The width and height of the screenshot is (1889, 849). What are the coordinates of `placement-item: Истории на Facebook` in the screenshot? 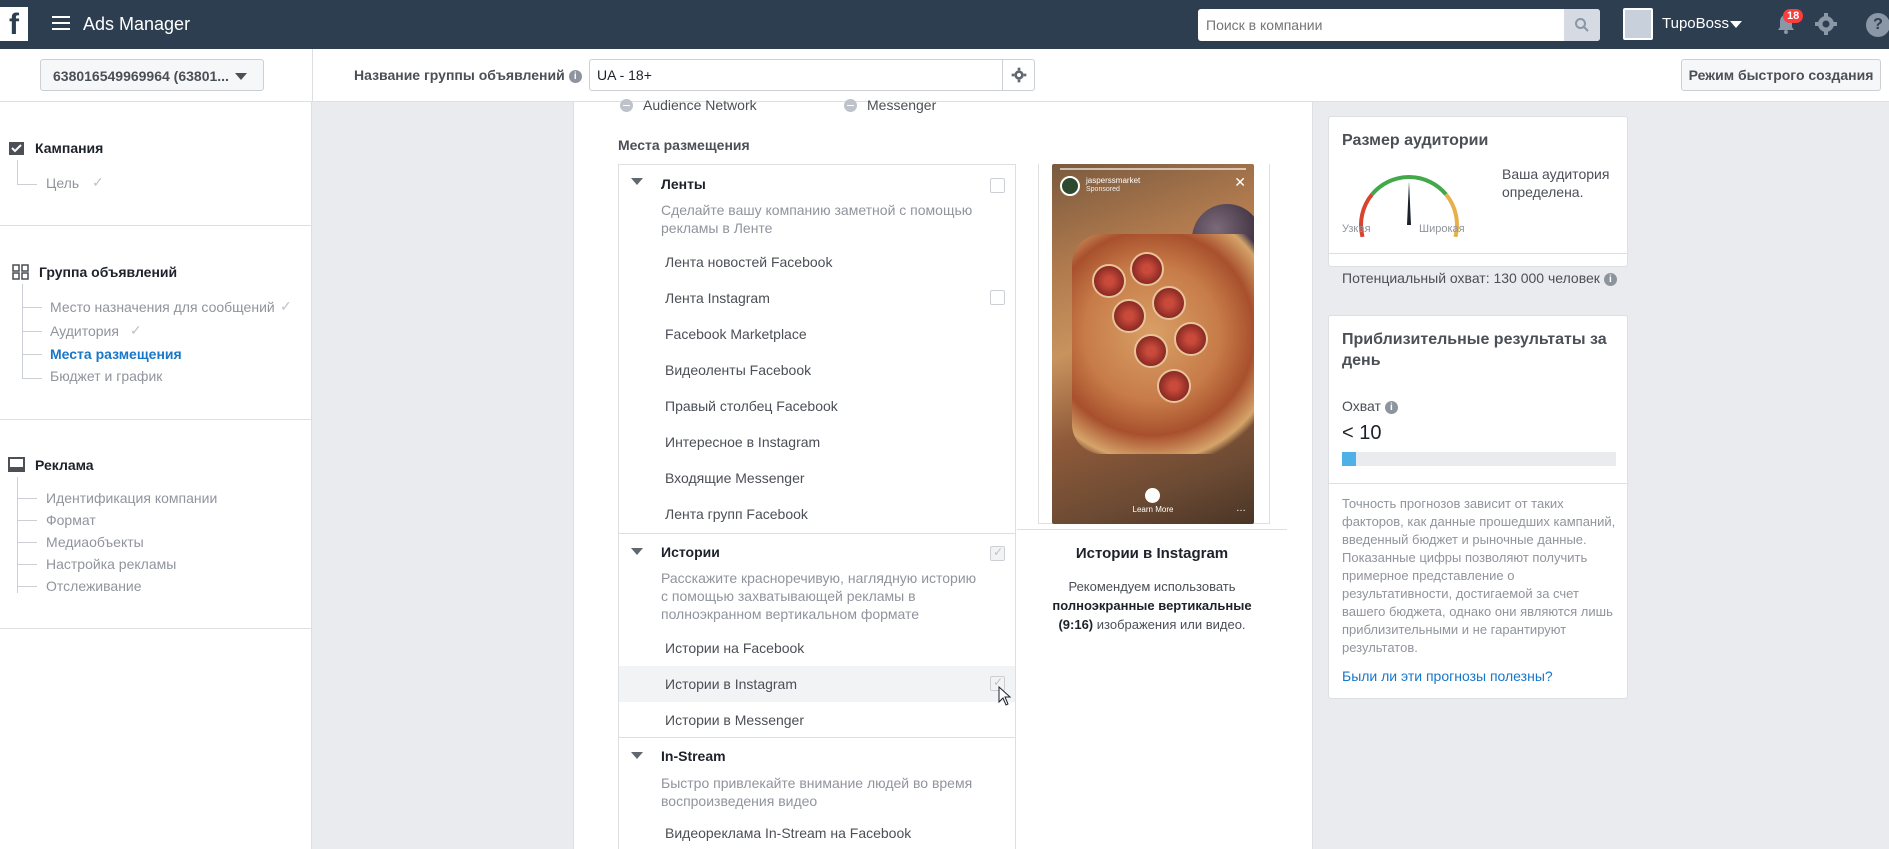 It's located at (817, 648).